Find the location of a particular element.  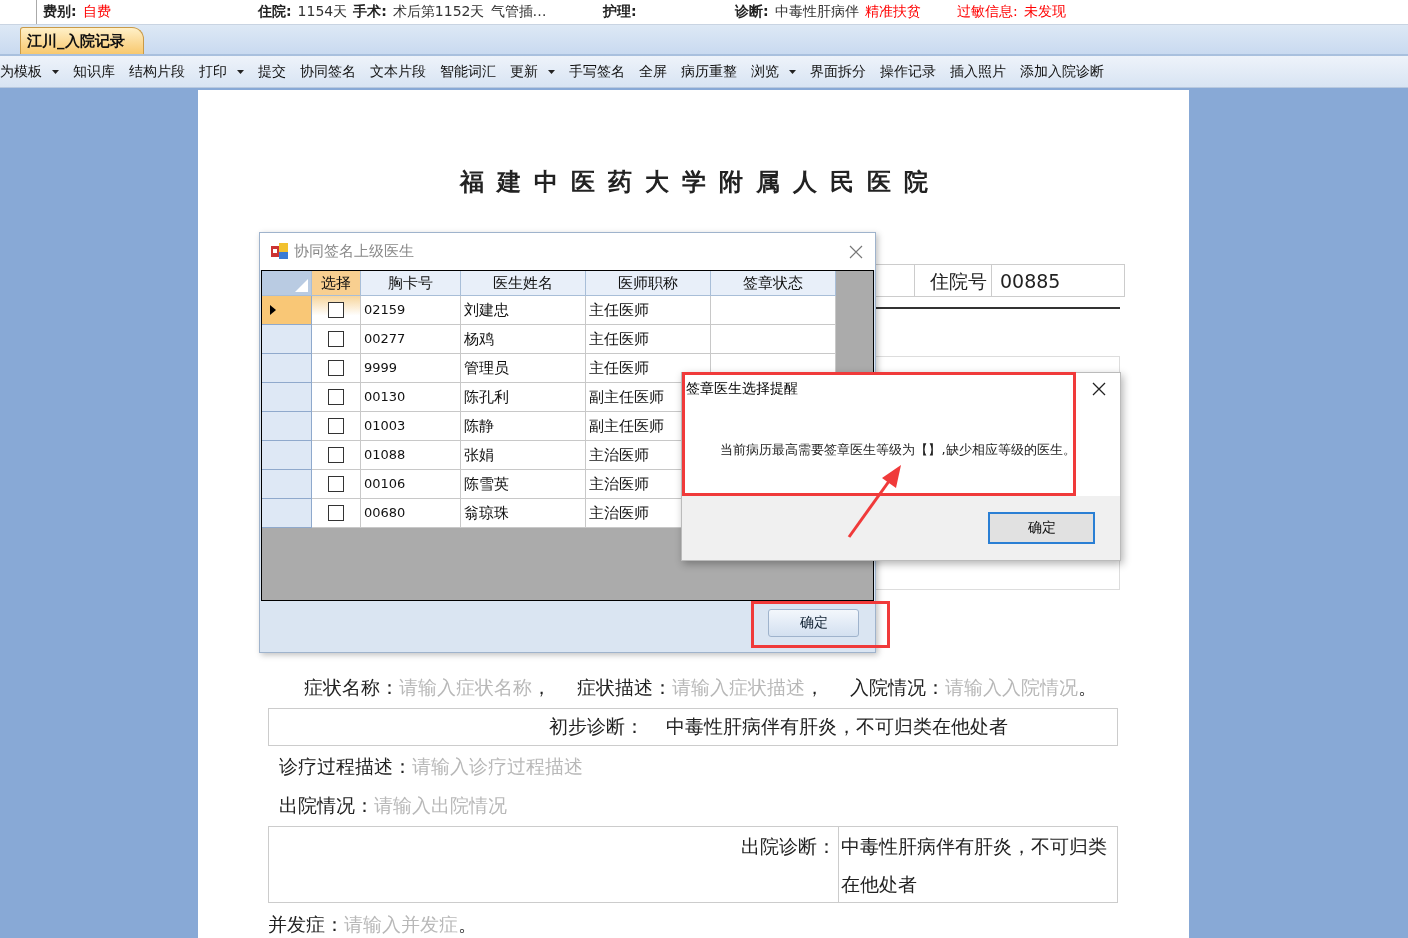

field-value: 00885 is located at coordinates (1030, 281).